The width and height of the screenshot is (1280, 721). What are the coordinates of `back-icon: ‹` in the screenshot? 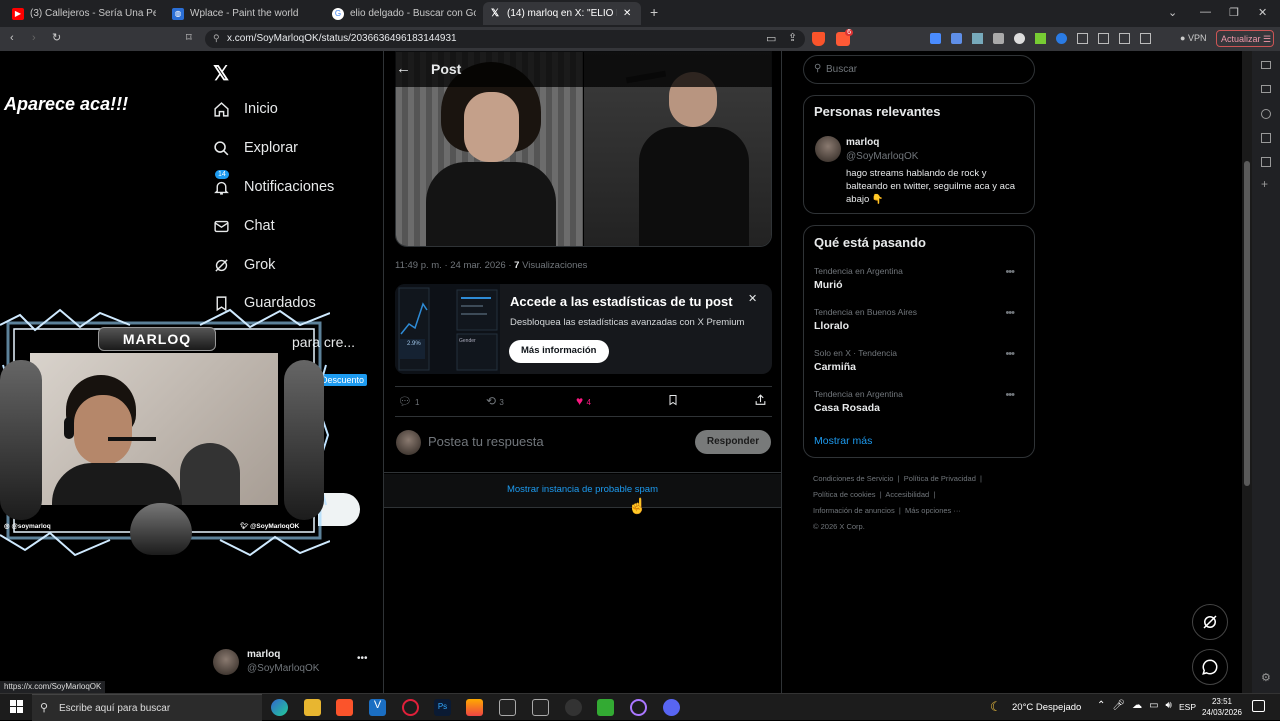 It's located at (12, 38).